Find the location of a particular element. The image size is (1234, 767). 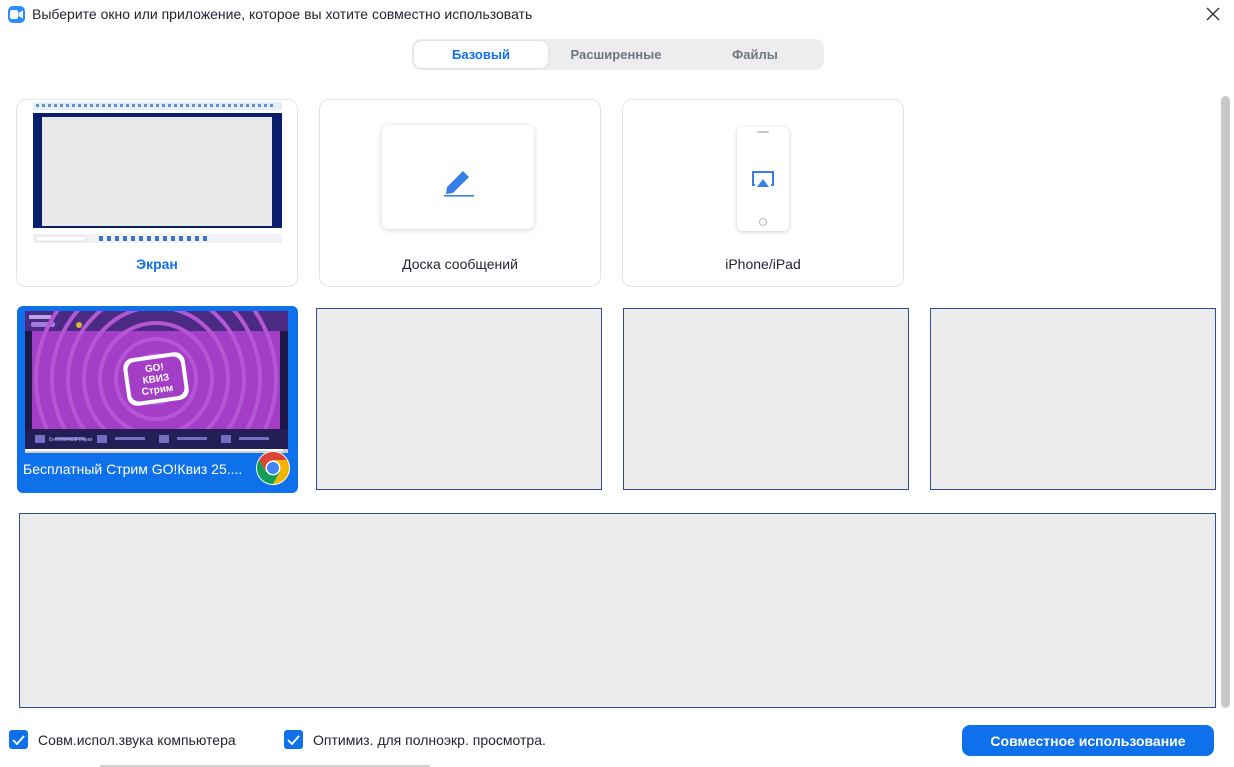

optimize-checkbox: Оптимиз. для полноэкр. просмотра. is located at coordinates (415, 739).